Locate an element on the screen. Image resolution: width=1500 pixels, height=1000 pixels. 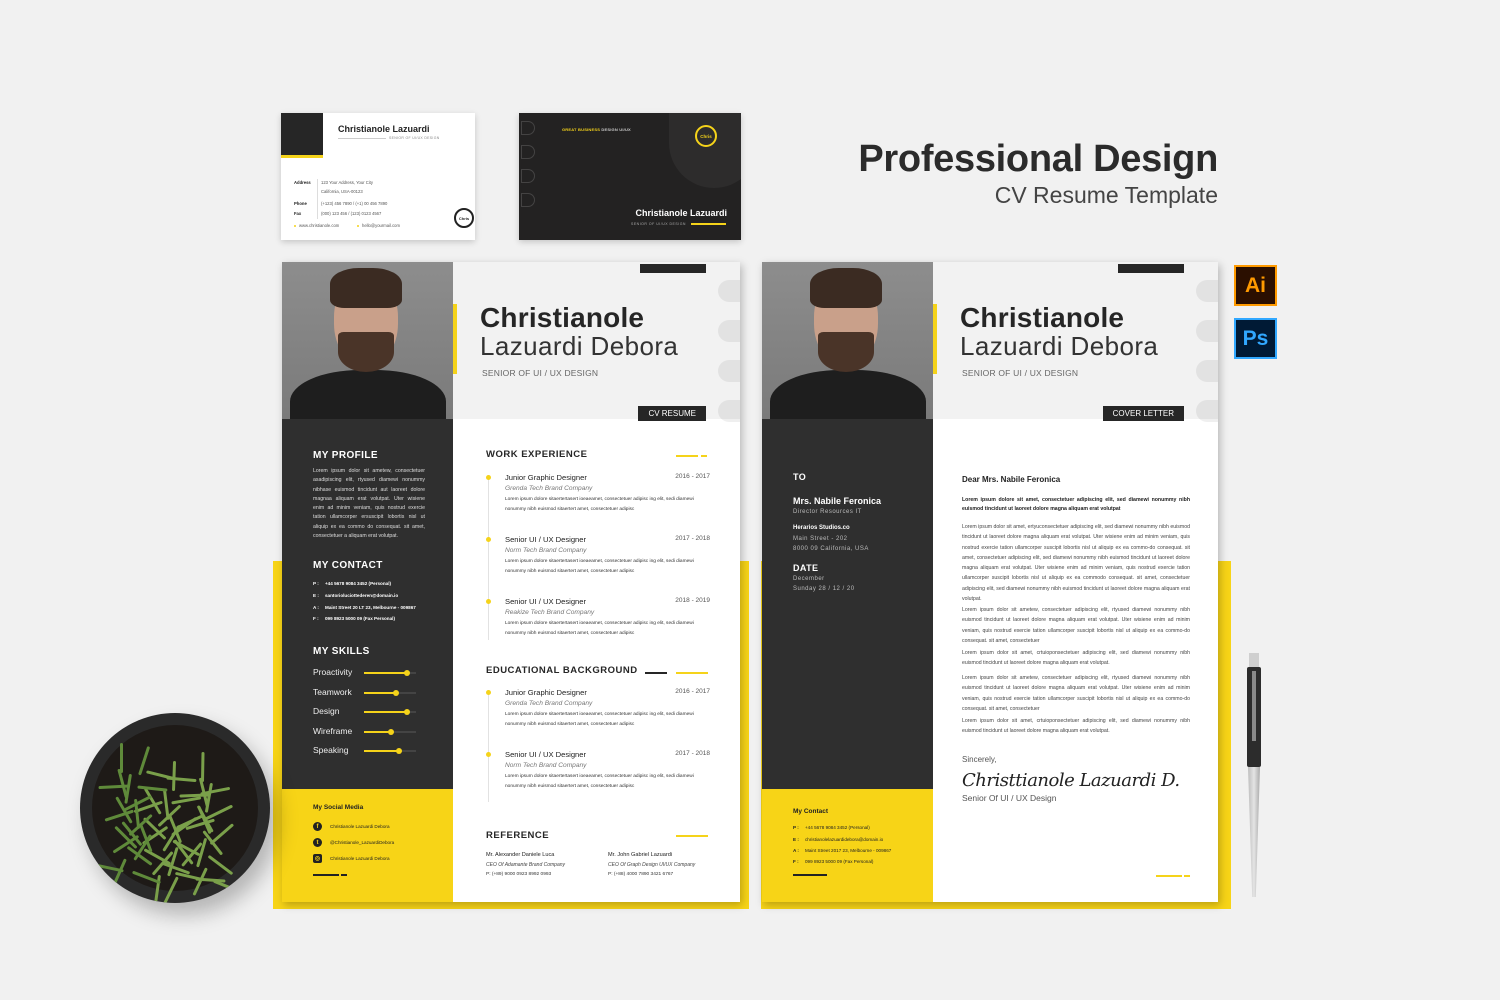
cv-last-name: Lazuardi Debora is located at coordinates (579, 346).